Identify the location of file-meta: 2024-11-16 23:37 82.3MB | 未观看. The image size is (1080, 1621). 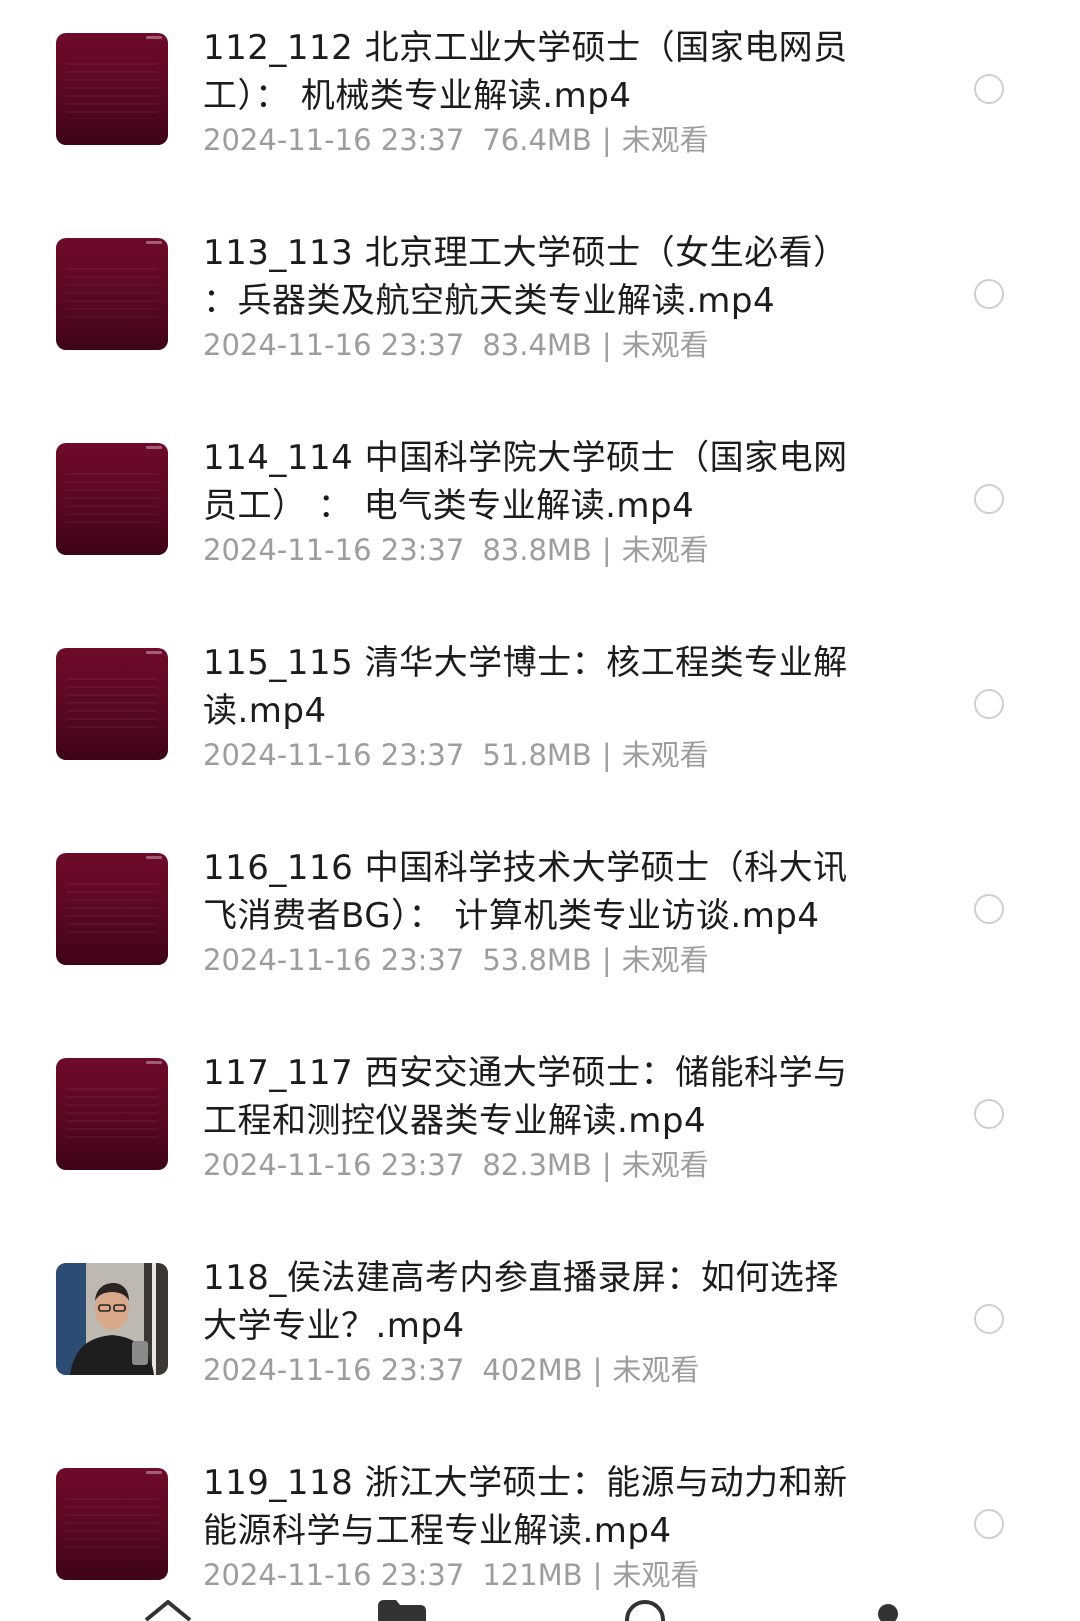
(456, 1165).